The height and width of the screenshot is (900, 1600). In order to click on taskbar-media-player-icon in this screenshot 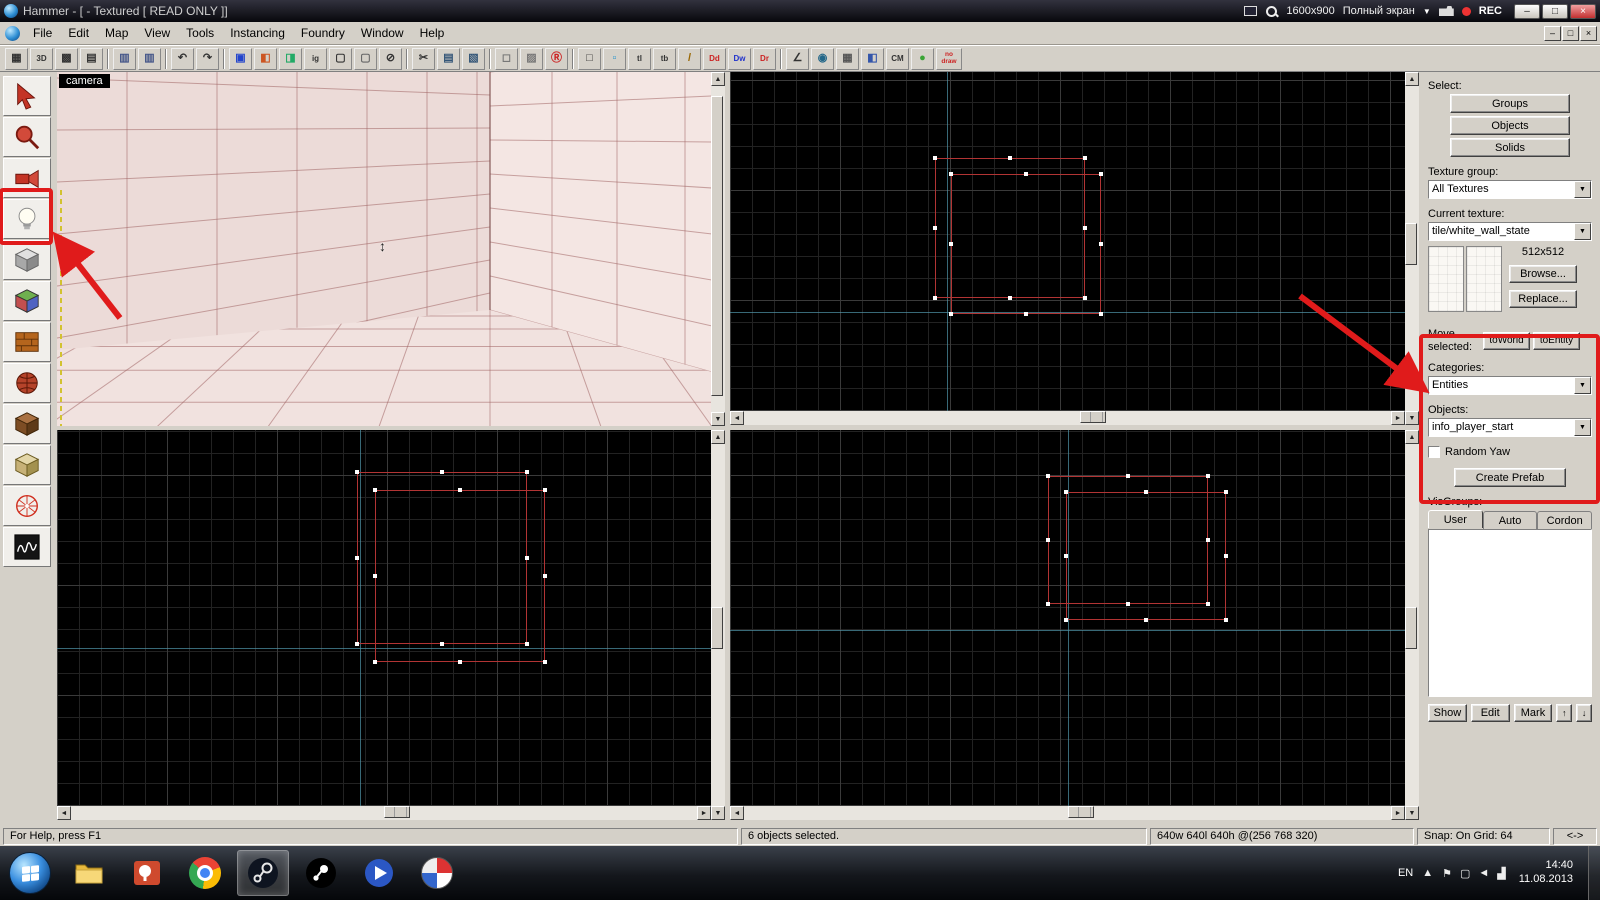, I will do `click(379, 873)`.